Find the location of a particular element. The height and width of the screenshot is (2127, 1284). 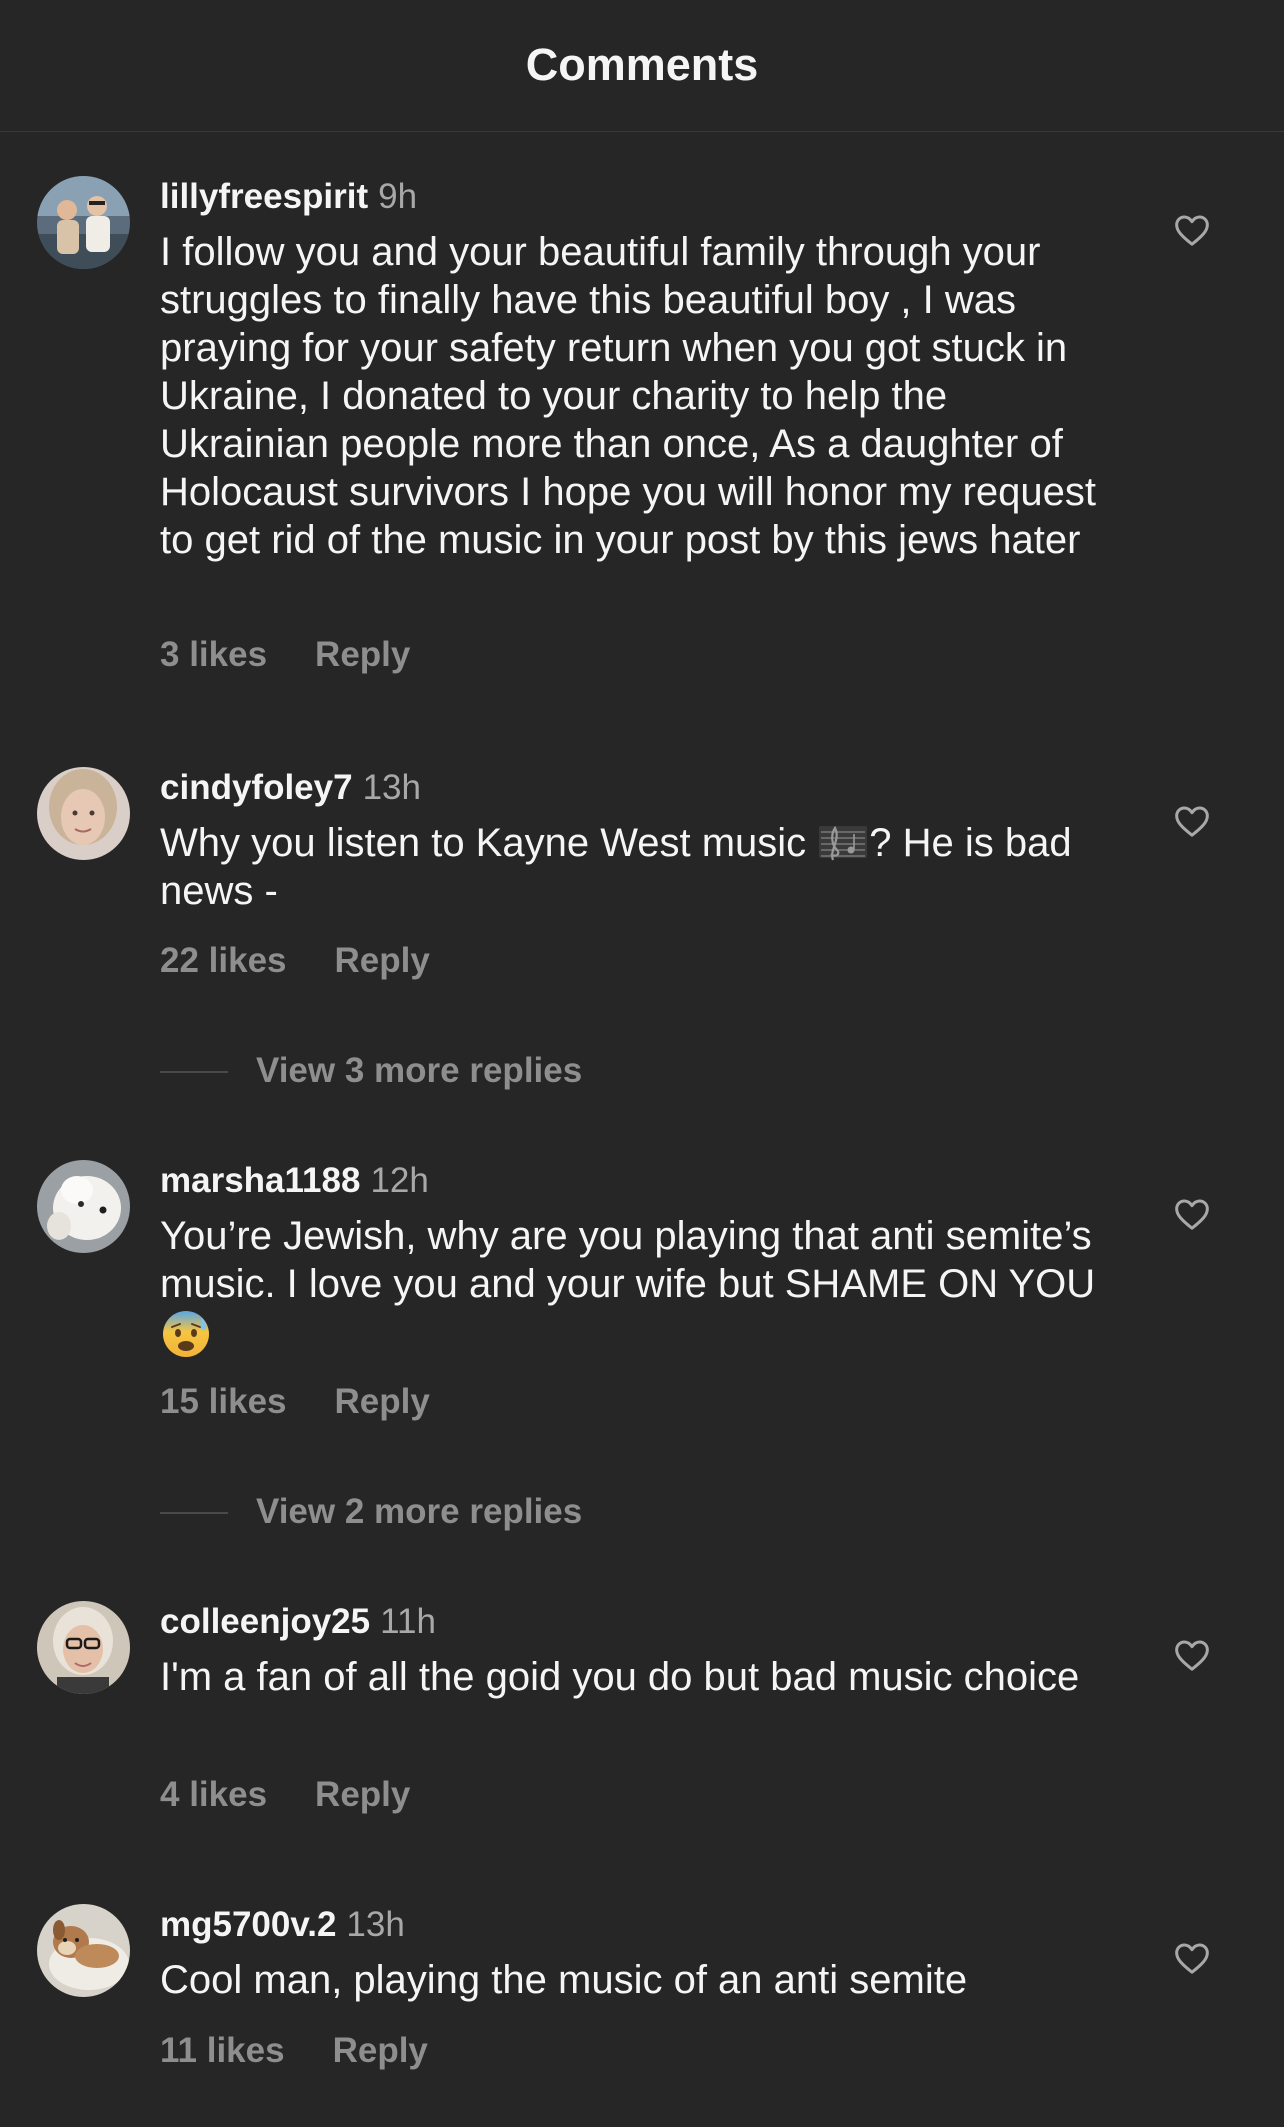

comment-meta: marsha1188 12h is located at coordinates (294, 1181).